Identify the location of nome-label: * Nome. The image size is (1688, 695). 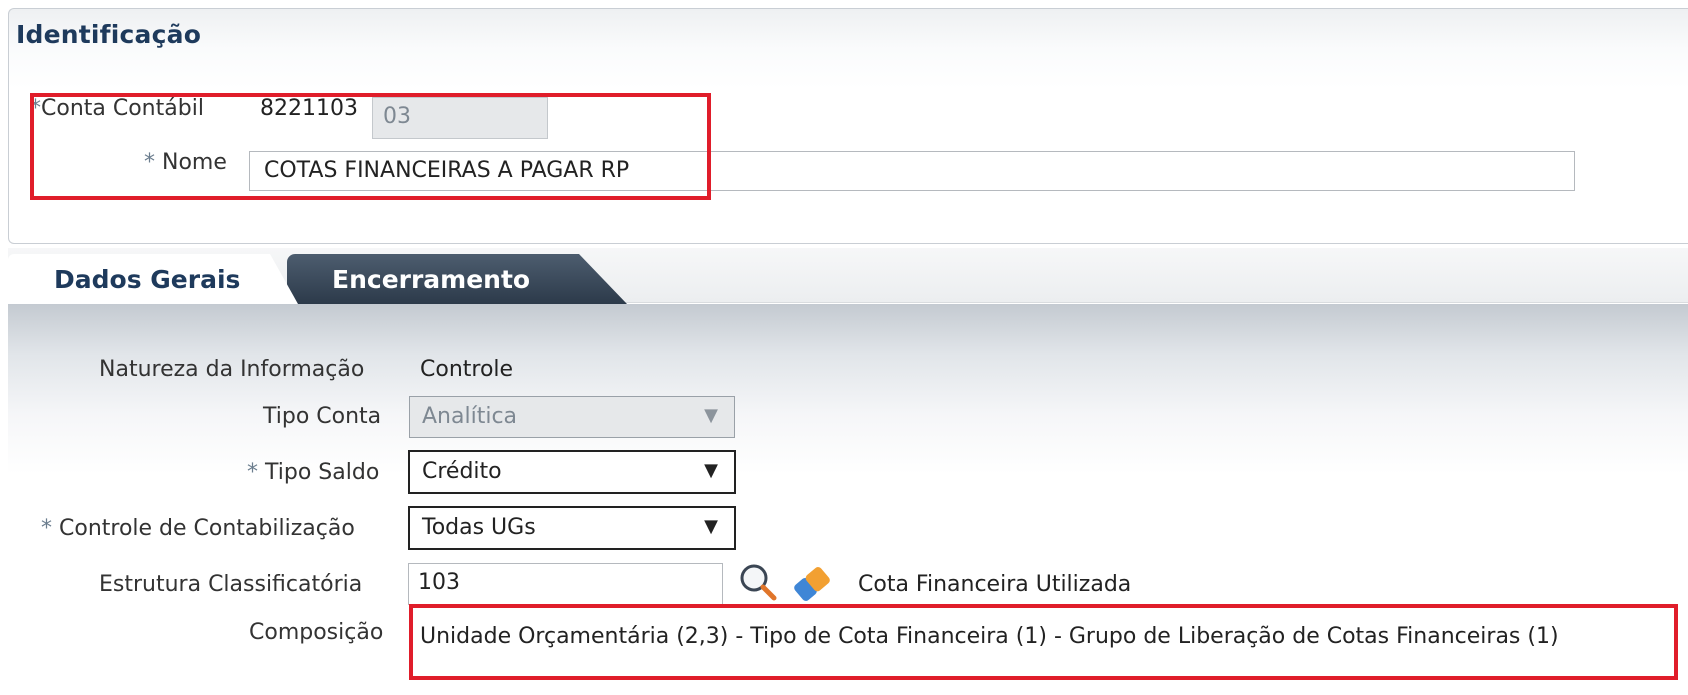
(185, 162).